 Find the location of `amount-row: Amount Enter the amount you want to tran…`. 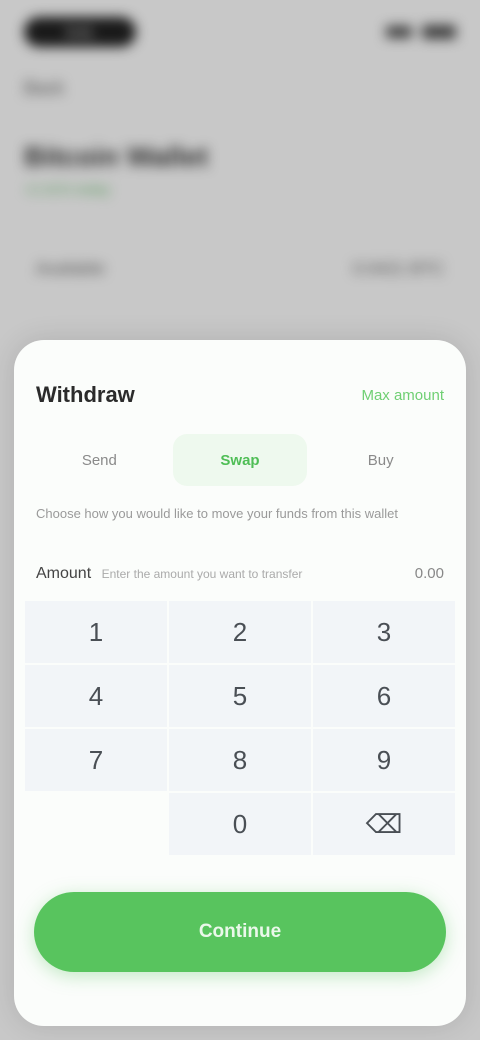

amount-row: Amount Enter the amount you want to tran… is located at coordinates (240, 574).